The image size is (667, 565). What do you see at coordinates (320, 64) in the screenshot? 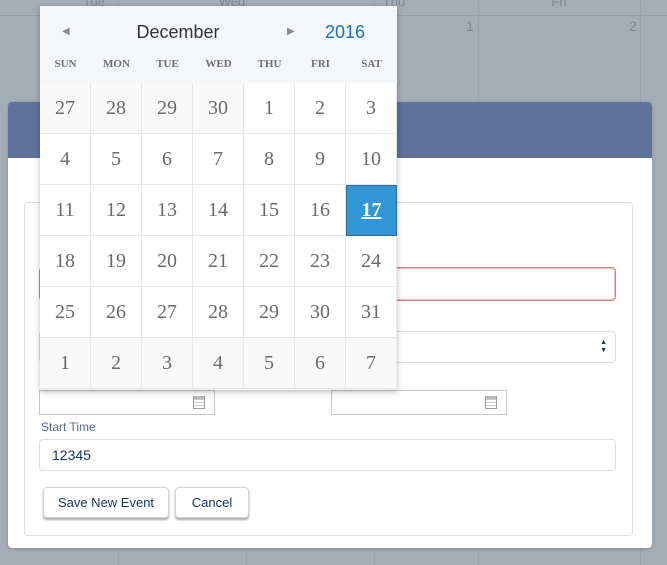
I see `weekday-label: FRI` at bounding box center [320, 64].